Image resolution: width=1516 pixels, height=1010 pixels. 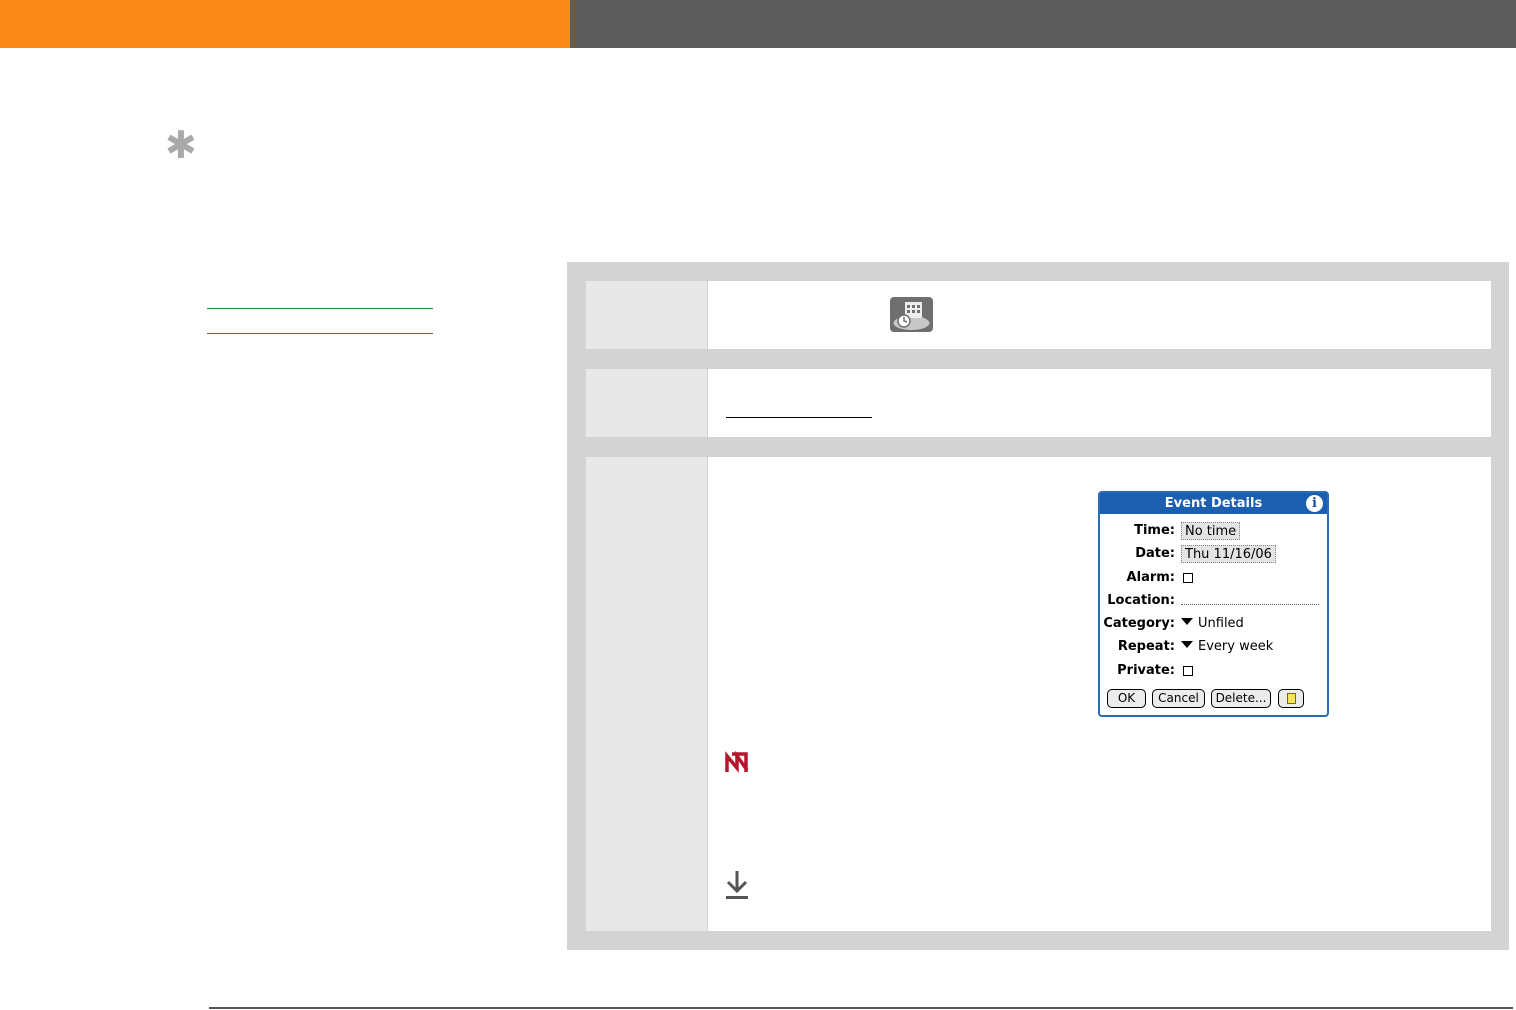 What do you see at coordinates (1211, 531) in the screenshot?
I see `time-field: No time` at bounding box center [1211, 531].